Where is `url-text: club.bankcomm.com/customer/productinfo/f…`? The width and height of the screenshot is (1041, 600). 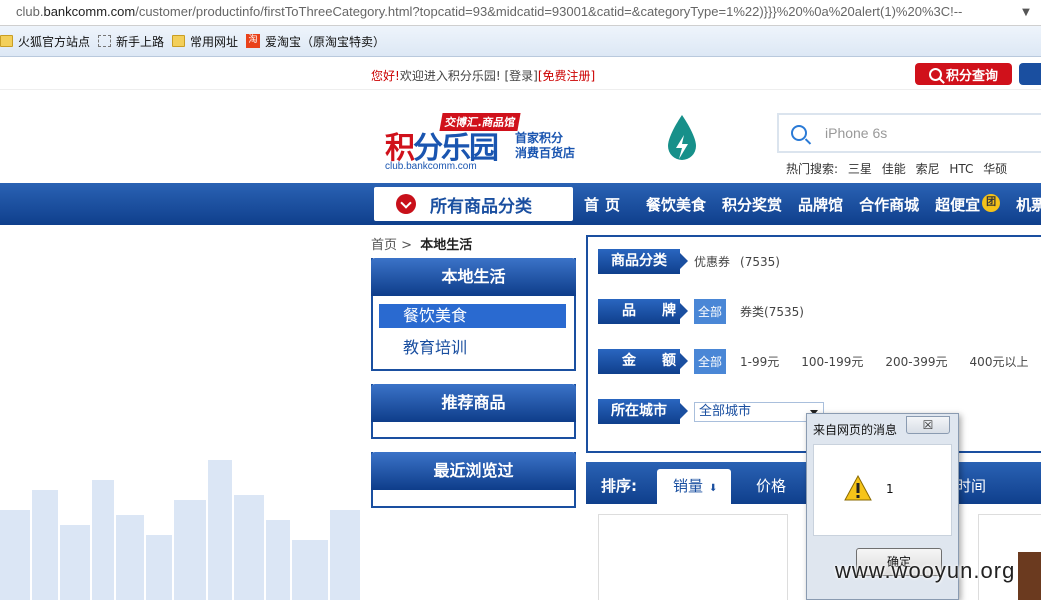
url-text: club.bankcomm.com/customer/productinfo/f… is located at coordinates (489, 11).